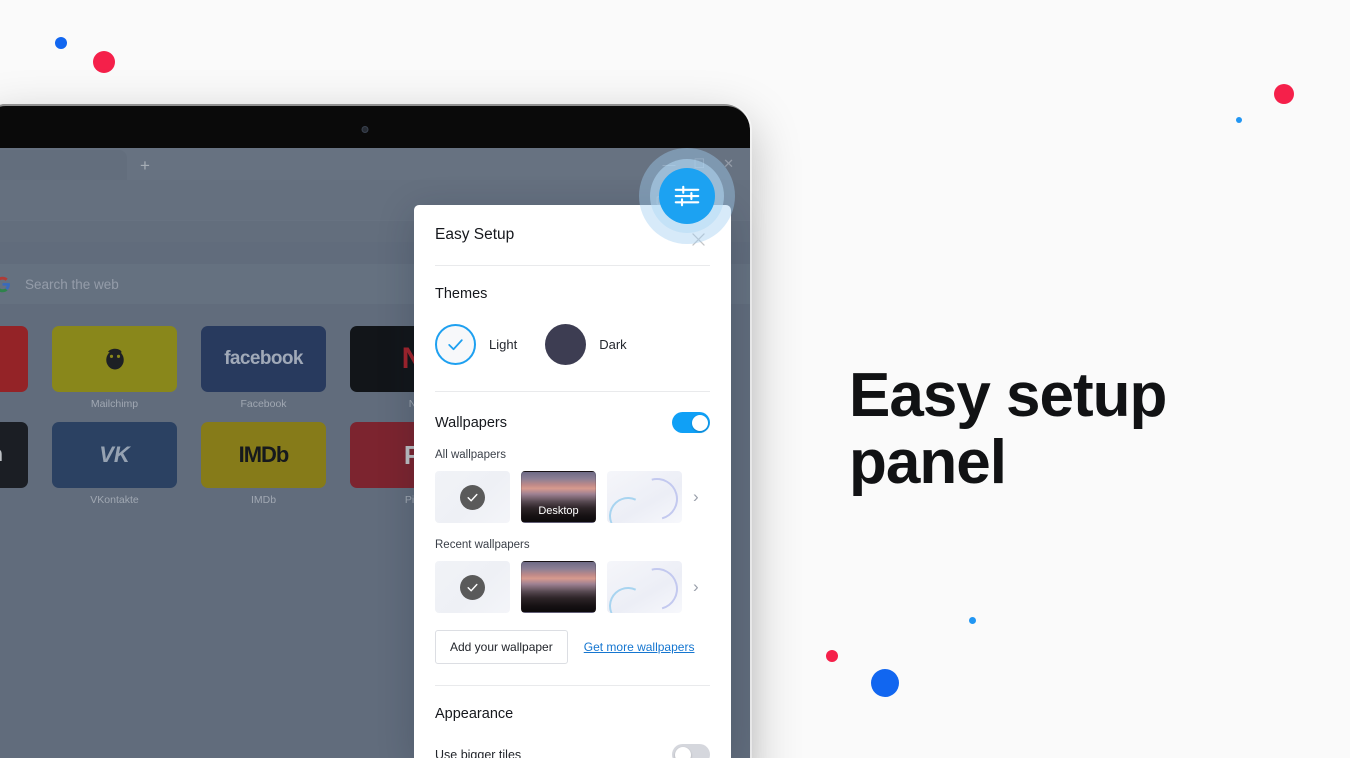 The height and width of the screenshot is (758, 1350). Describe the element at coordinates (639, 647) in the screenshot. I see `get-more-wallpapers-link: Get more wallpapers` at that location.